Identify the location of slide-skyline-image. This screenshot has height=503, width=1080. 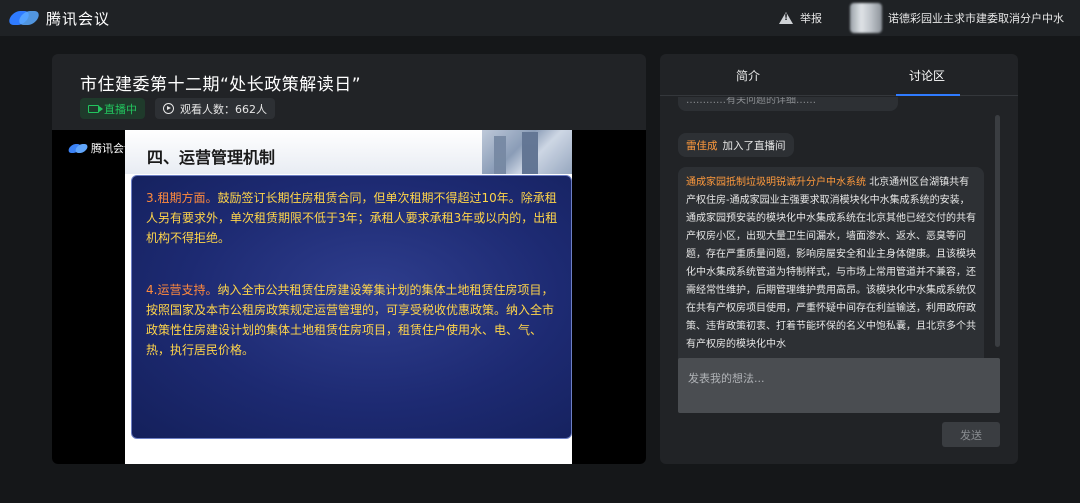
(527, 152).